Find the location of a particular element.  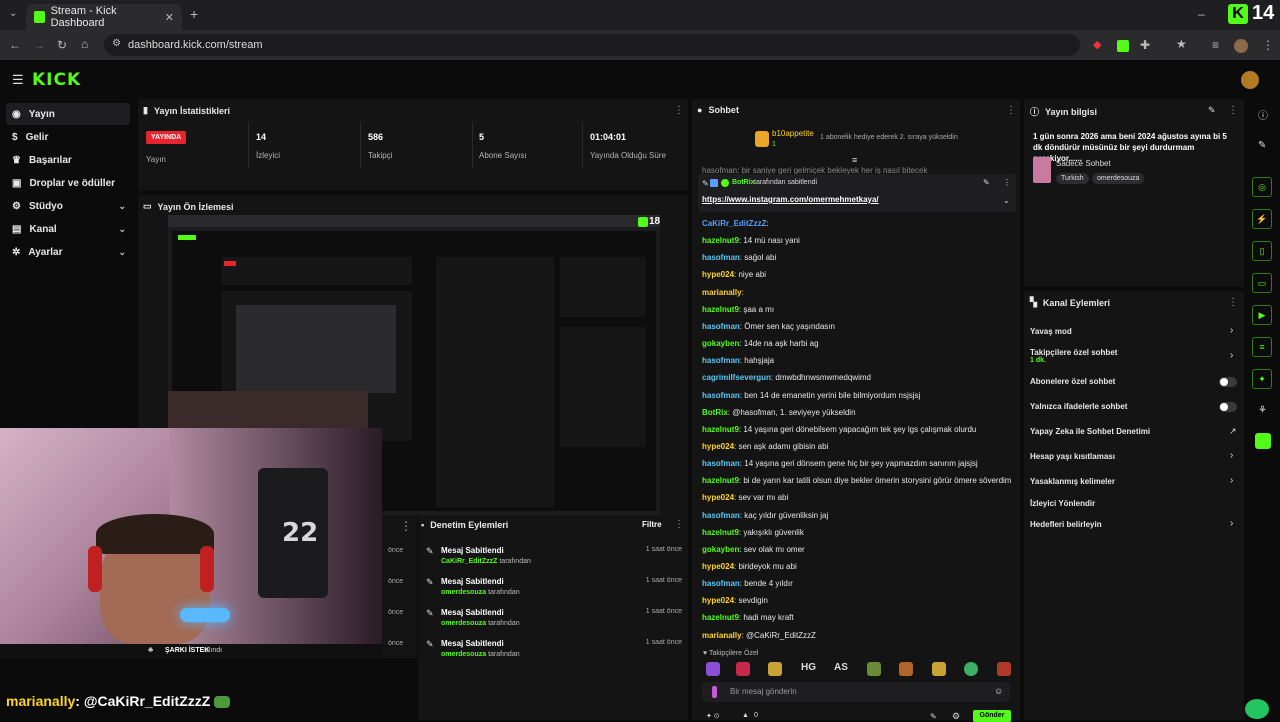

chat-username: CaKiRr_EditZzzZ is located at coordinates (734, 223).